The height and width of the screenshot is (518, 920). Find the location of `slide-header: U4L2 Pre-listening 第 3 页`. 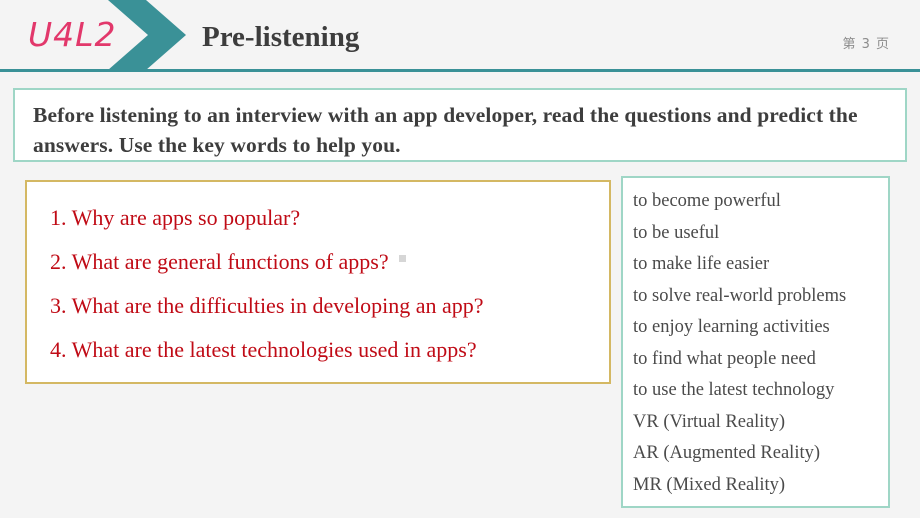

slide-header: U4L2 Pre-listening 第 3 页 is located at coordinates (460, 36).